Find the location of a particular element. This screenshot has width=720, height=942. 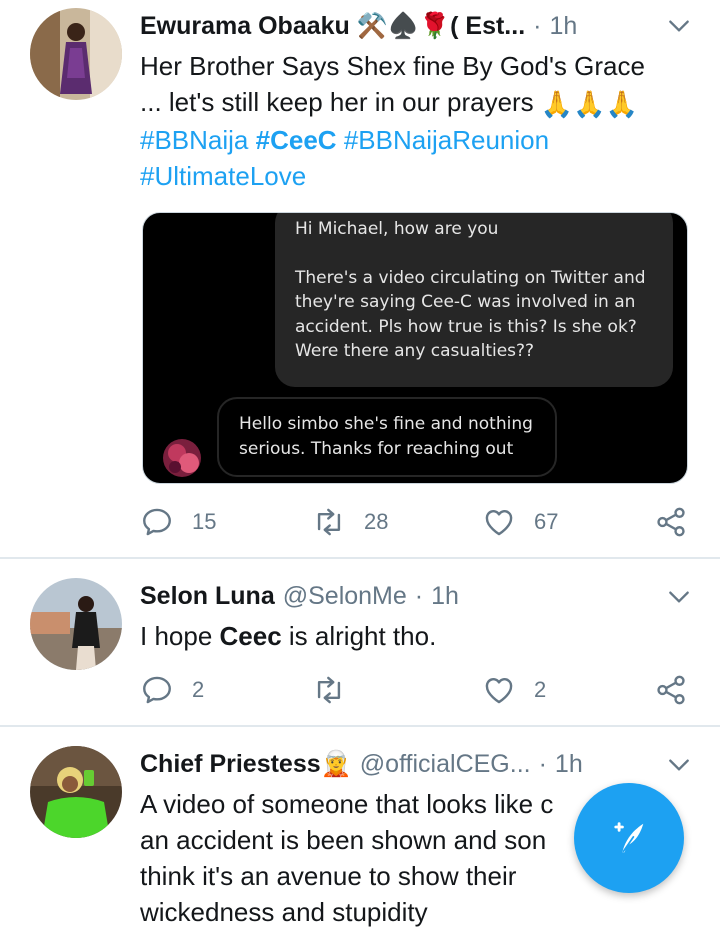

like-count: 2 is located at coordinates (540, 689).